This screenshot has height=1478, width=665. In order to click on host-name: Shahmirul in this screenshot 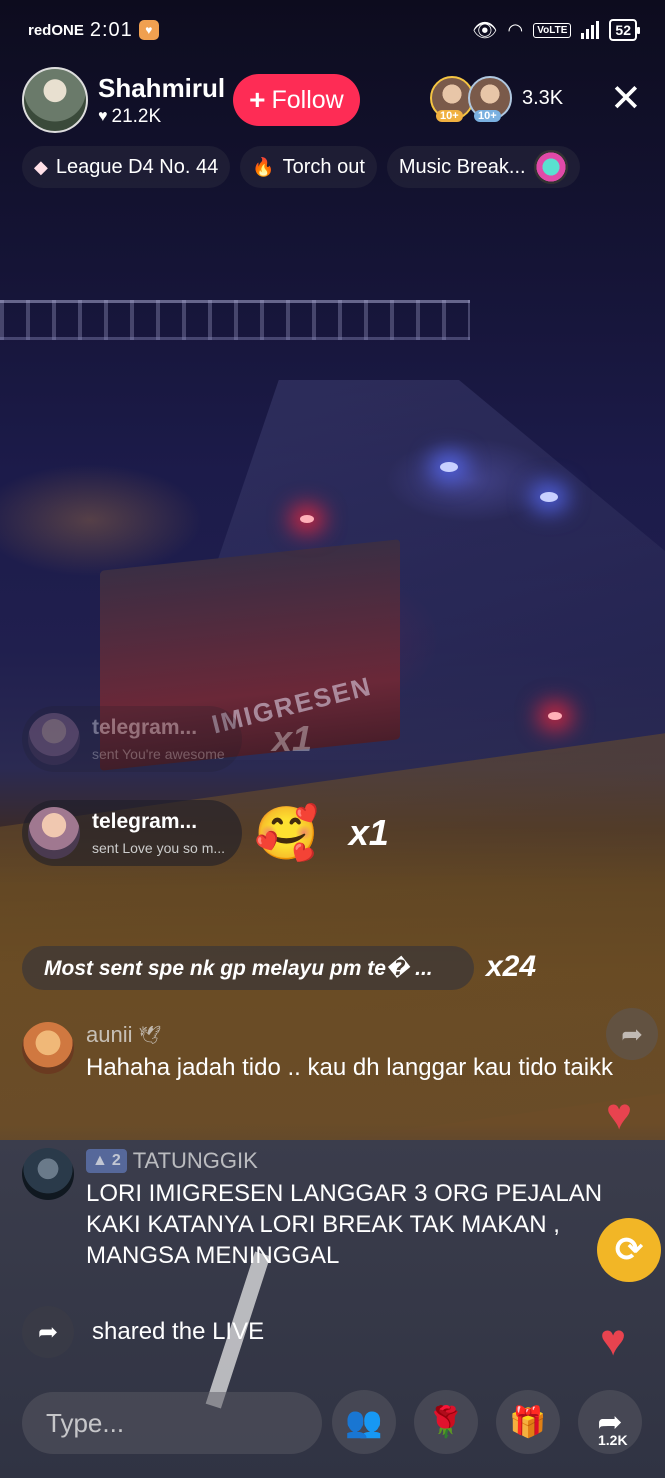, I will do `click(161, 88)`.